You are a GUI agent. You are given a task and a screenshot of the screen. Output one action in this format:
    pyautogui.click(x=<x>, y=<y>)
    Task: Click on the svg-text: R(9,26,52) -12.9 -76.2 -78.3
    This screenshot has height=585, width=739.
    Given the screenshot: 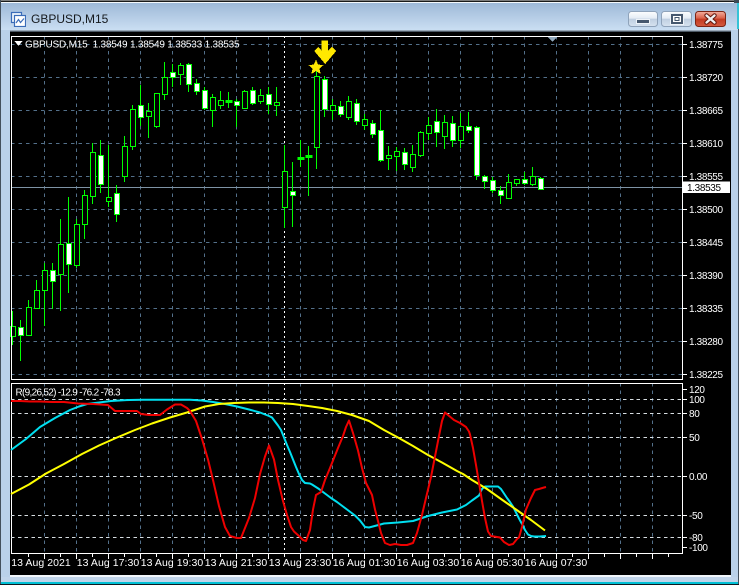 What is the action you would take?
    pyautogui.click(x=68, y=393)
    